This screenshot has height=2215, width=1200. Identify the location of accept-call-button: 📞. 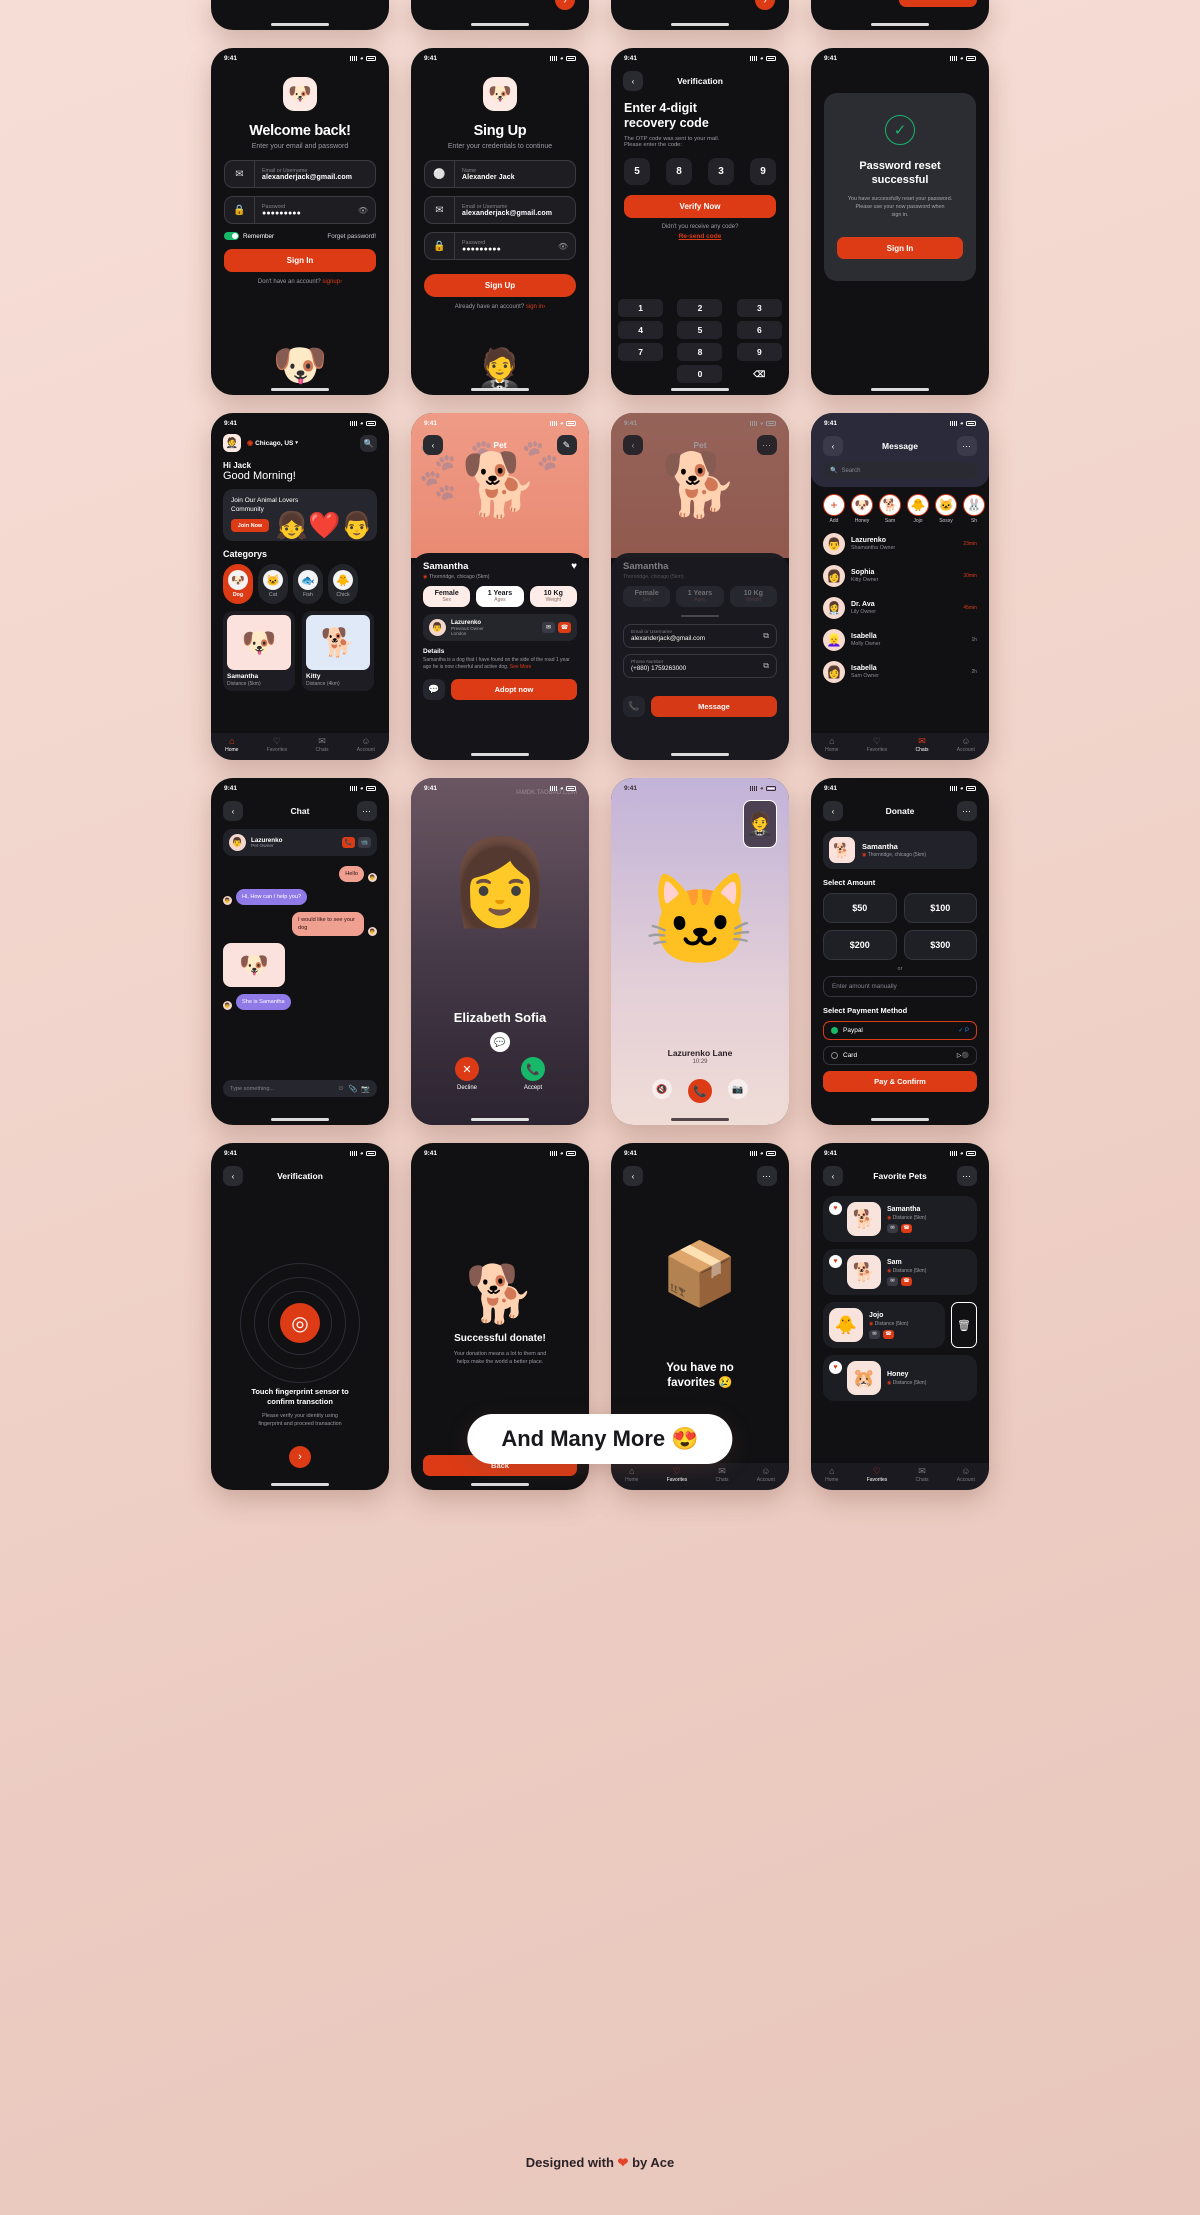
(533, 1069).